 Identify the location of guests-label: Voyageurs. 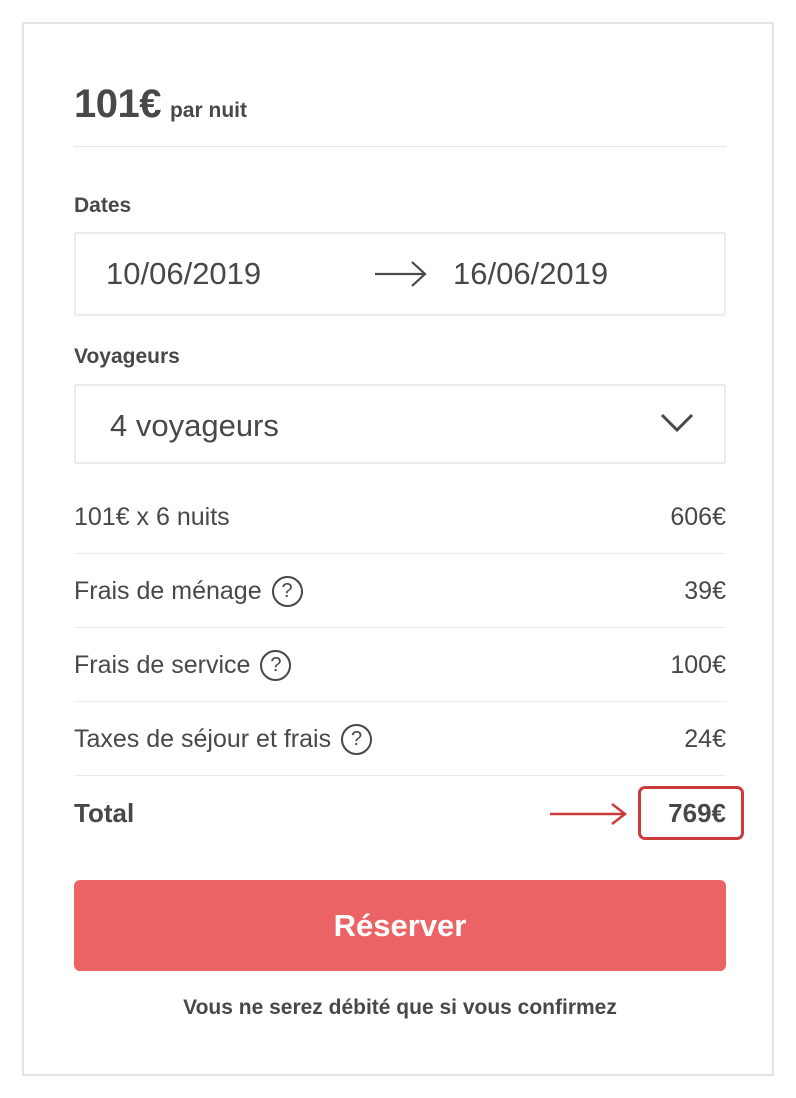
(127, 356).